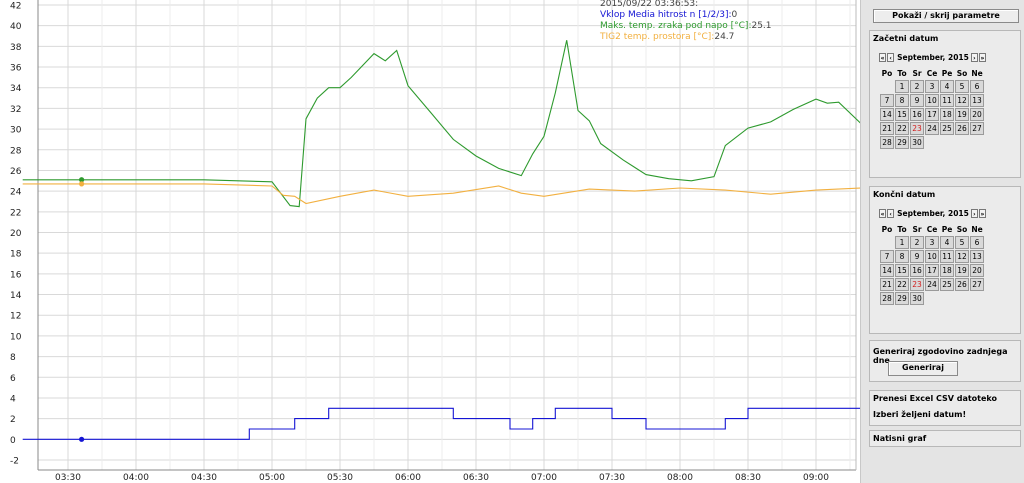 This screenshot has width=1024, height=483. What do you see at coordinates (891, 57) in the screenshot?
I see `start-prev-icon: ‹` at bounding box center [891, 57].